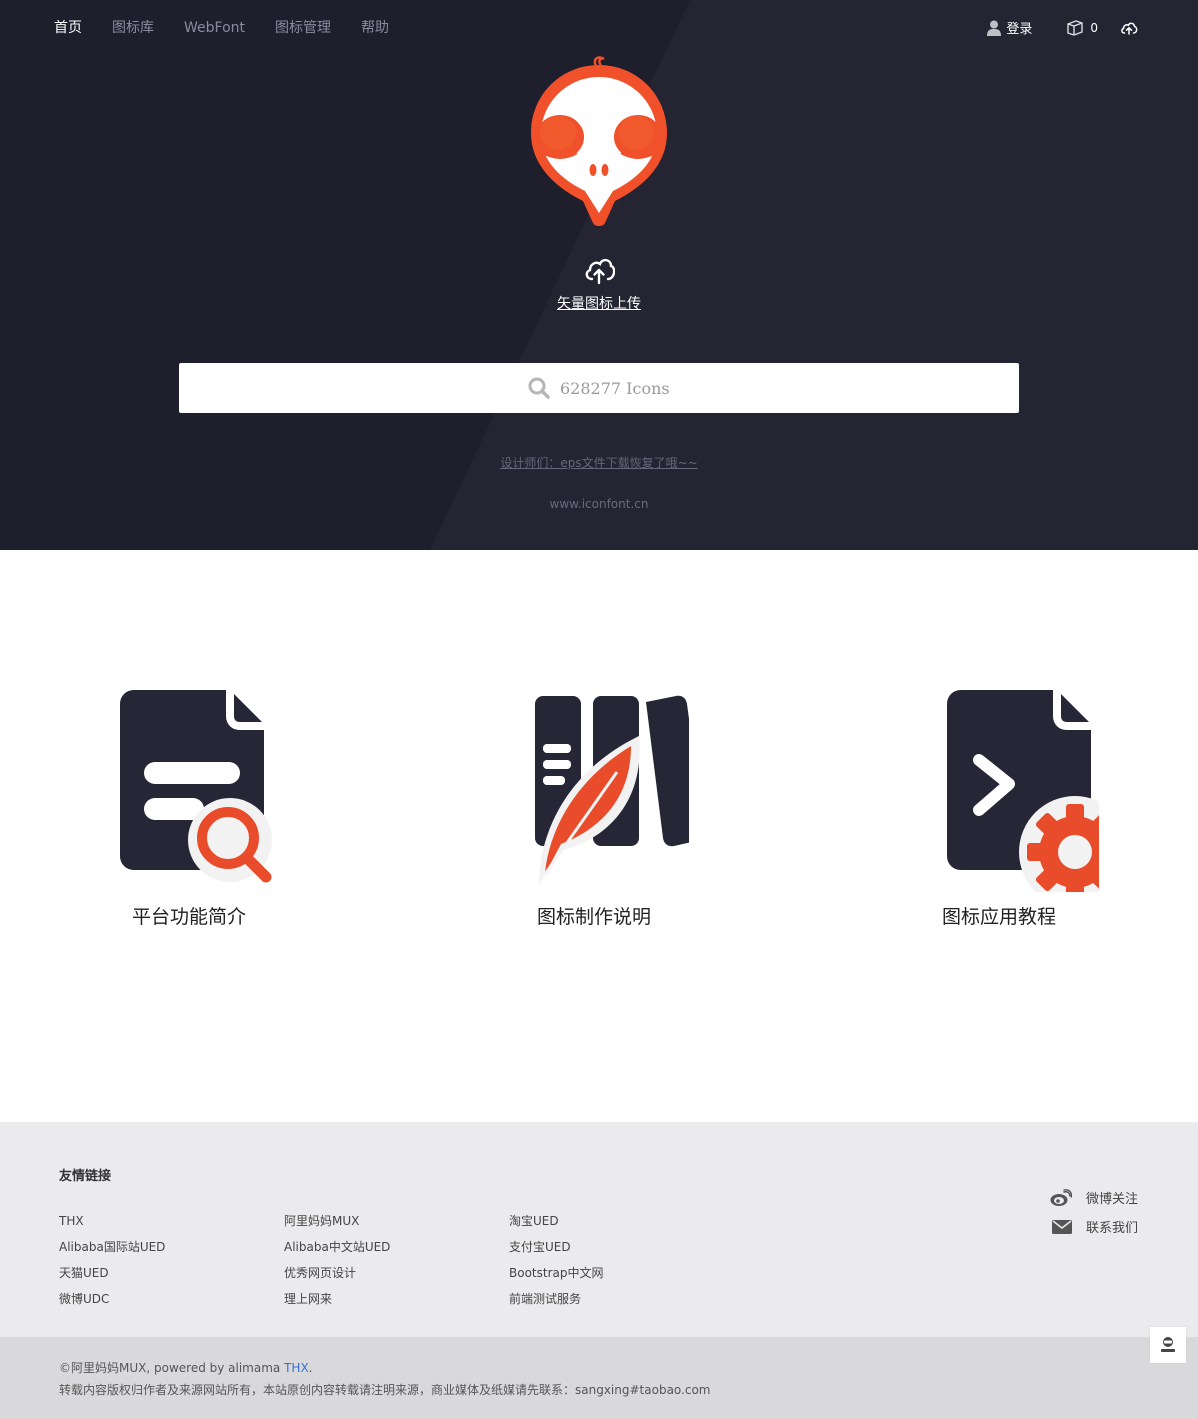 The width and height of the screenshot is (1198, 1419). I want to click on vector-upload: 矢量图标上传, so click(599, 284).